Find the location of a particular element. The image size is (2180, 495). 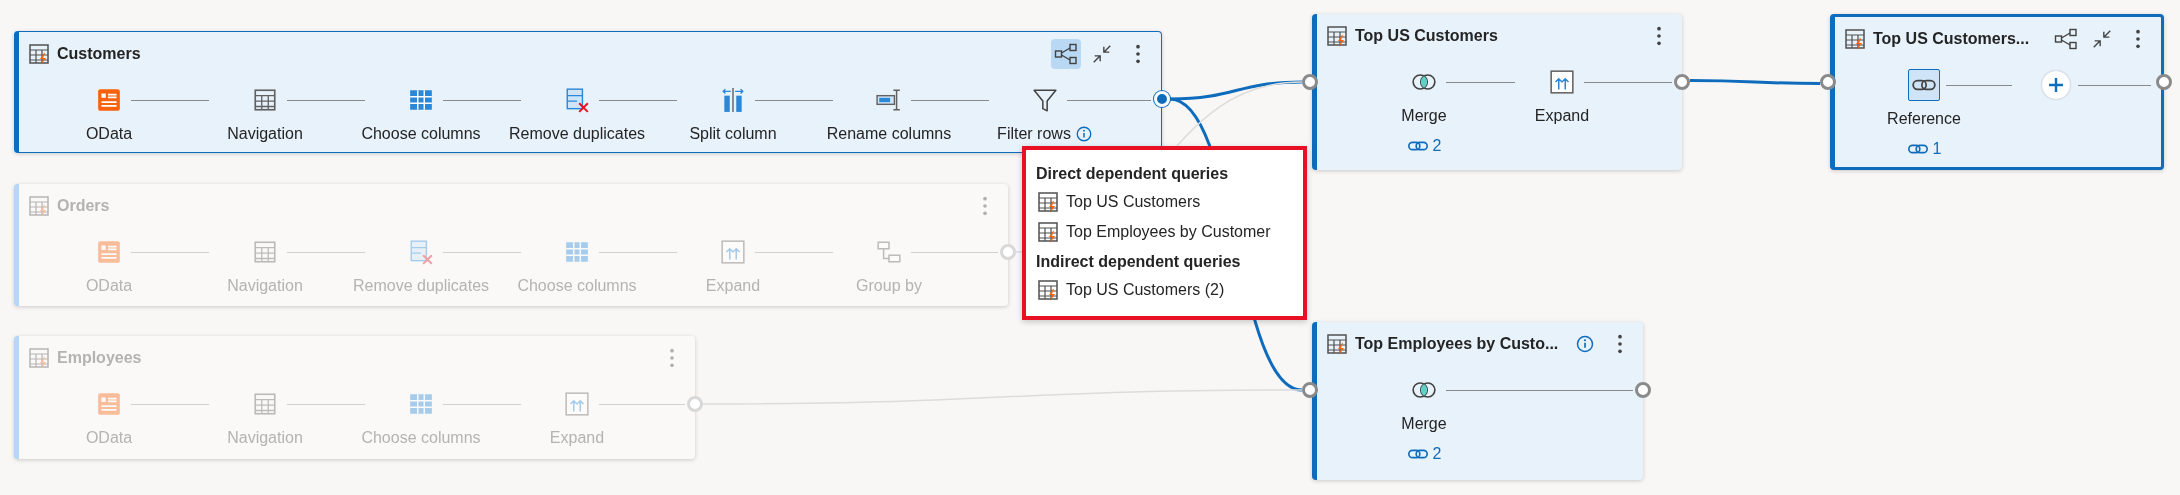

plus-icon is located at coordinates (2056, 85).